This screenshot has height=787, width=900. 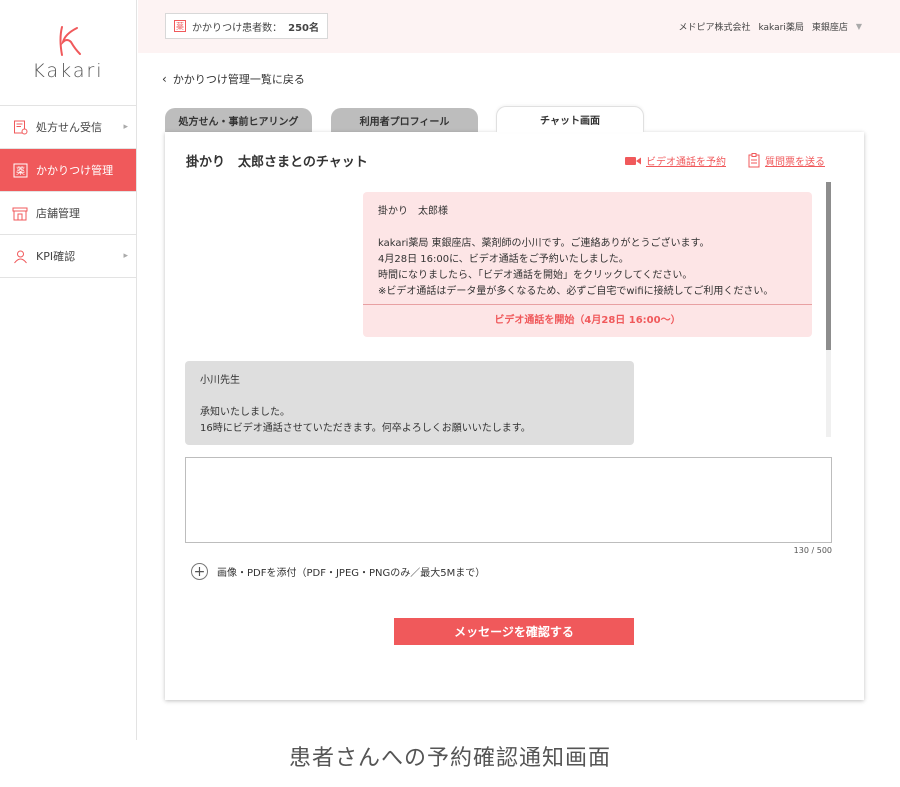 What do you see at coordinates (449, 758) in the screenshot?
I see `page-caption: 患者さんへの予約確認通知画面` at bounding box center [449, 758].